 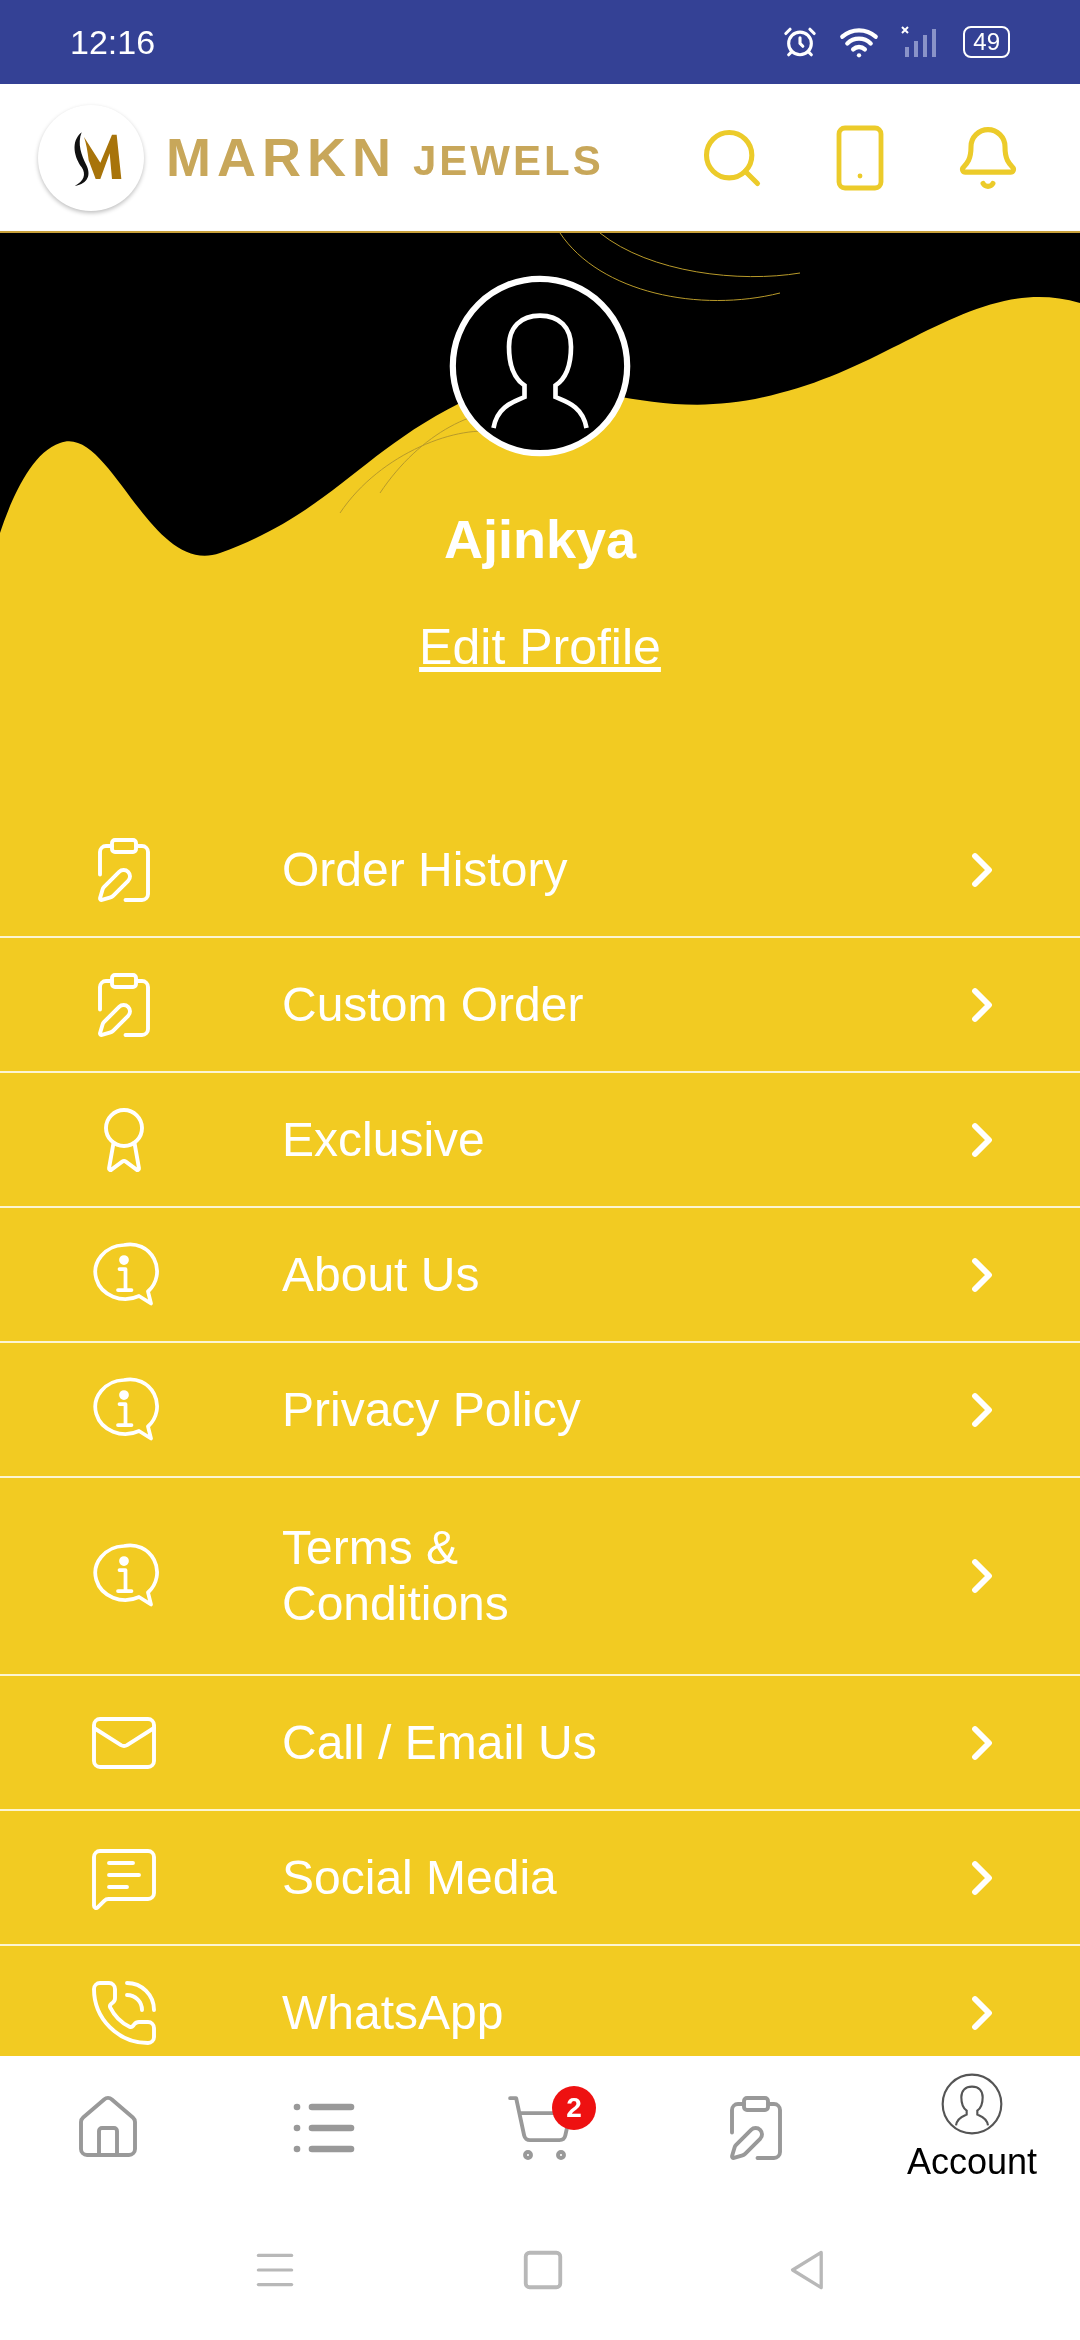 I want to click on nav-tab: Account, so click(x=972, y=2128).